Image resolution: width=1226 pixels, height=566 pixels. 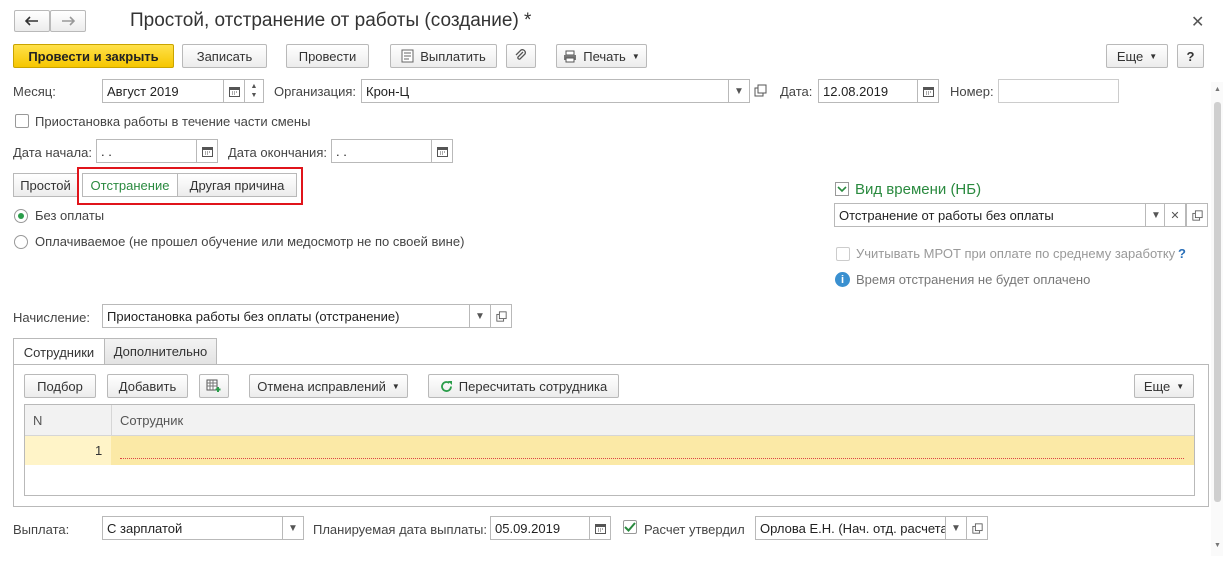 I want to click on number-field, so click(x=1058, y=91).